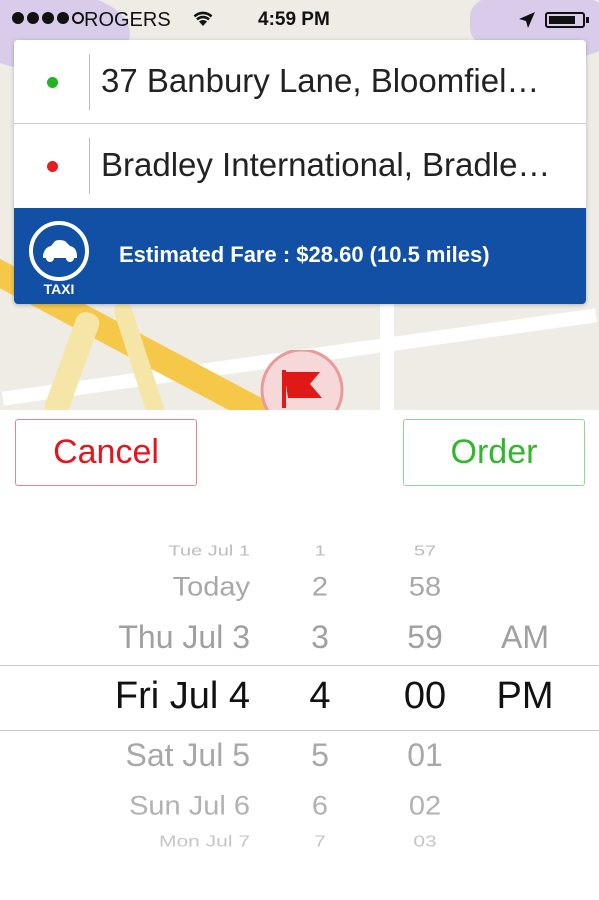 The height and width of the screenshot is (900, 599). Describe the element at coordinates (567, 20) in the screenshot. I see `battery-icon` at that location.